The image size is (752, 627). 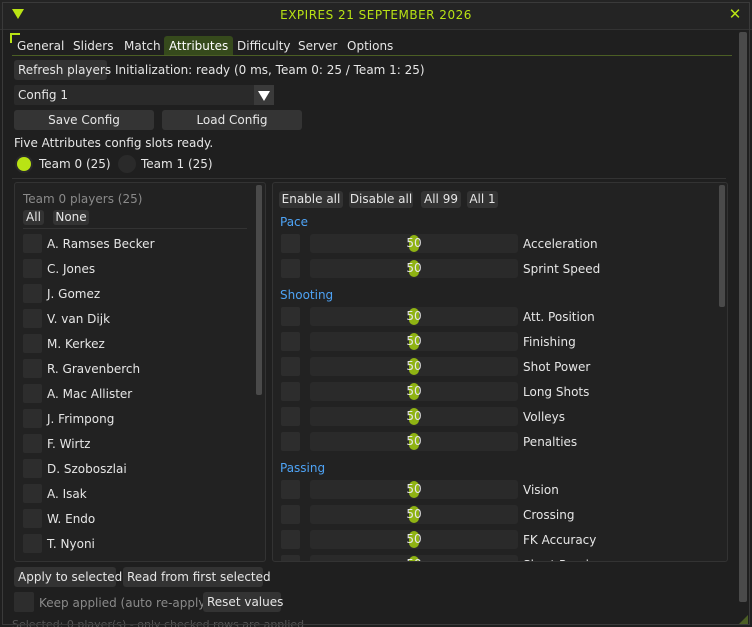 I want to click on player-name: F. Wirtz, so click(x=69, y=444).